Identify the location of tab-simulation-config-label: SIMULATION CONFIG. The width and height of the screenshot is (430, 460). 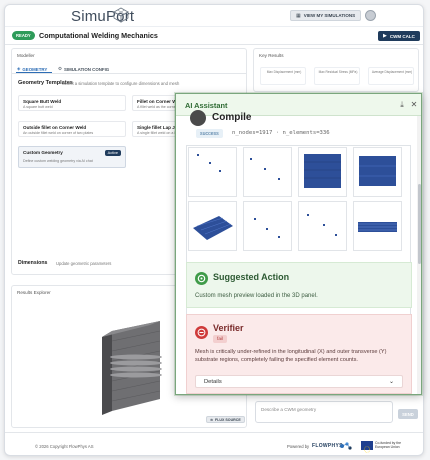
(86, 69).